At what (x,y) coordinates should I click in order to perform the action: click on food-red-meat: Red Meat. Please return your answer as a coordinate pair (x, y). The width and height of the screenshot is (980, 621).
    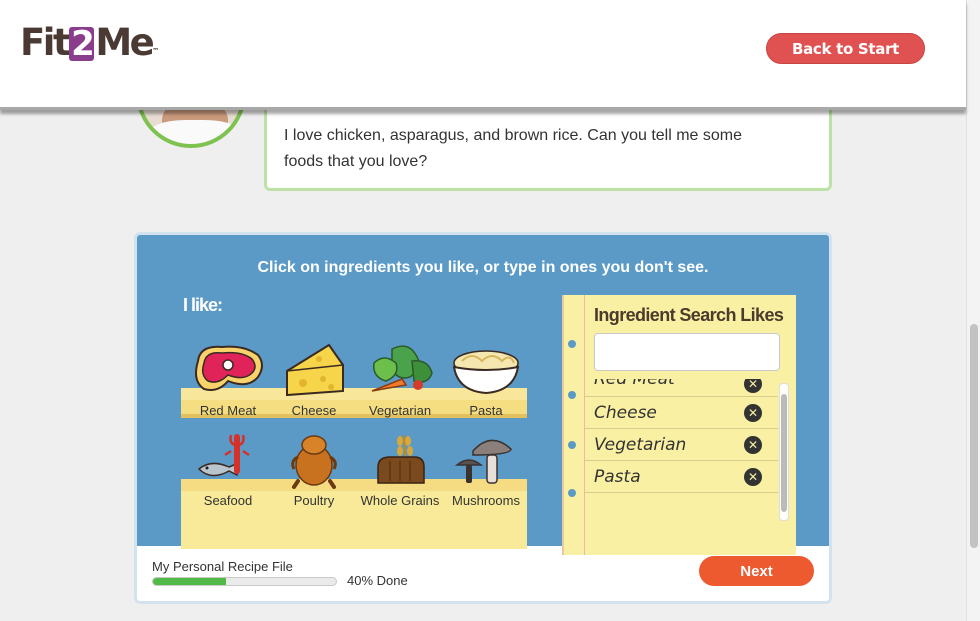
    Looking at the image, I should click on (228, 378).